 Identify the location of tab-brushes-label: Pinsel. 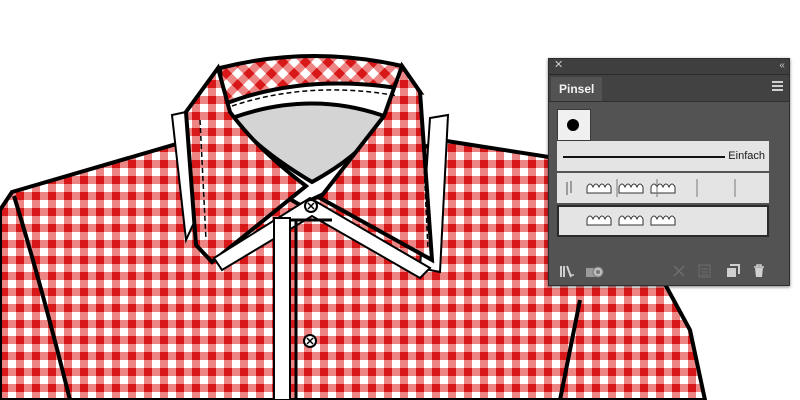
(577, 89).